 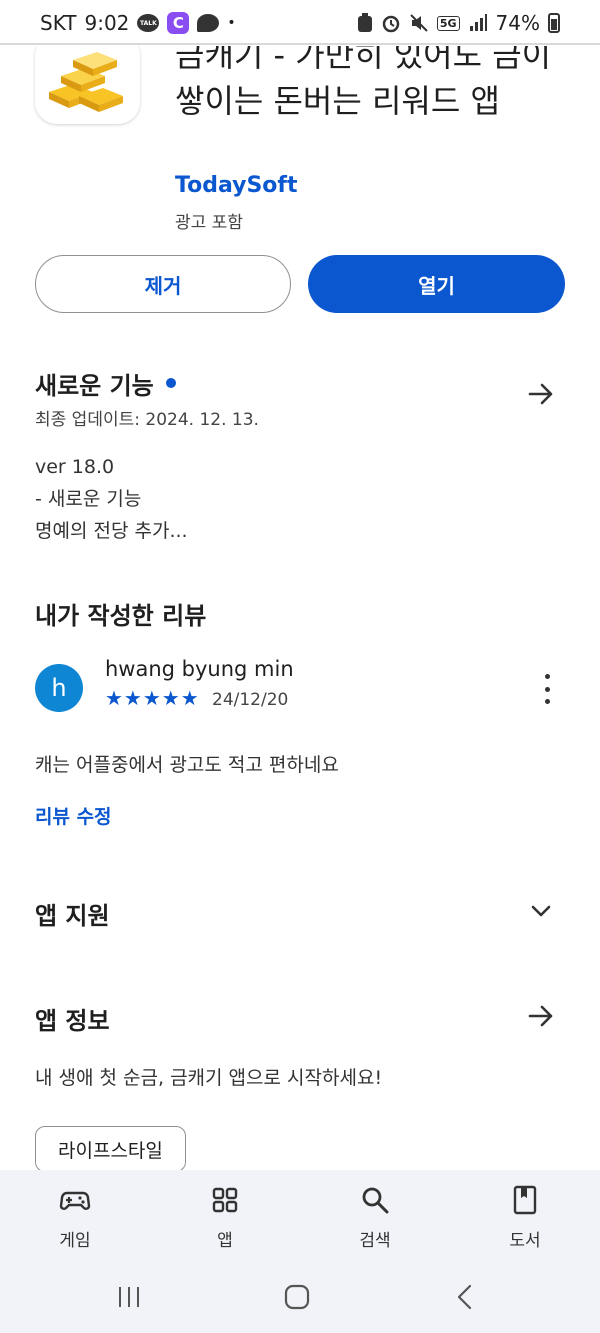 I want to click on star-rating: ★★★★★, so click(x=152, y=698).